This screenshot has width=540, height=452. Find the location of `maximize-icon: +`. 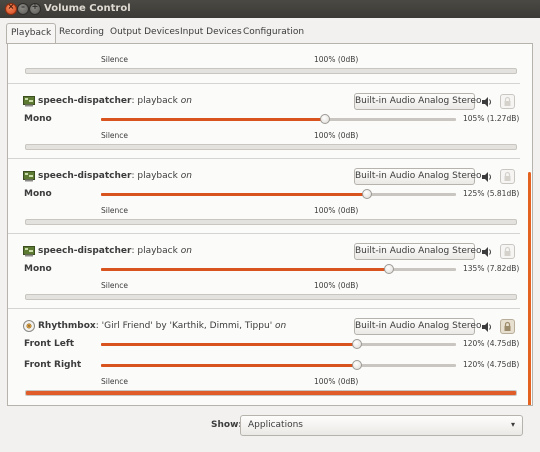

maximize-icon: + is located at coordinates (35, 6).